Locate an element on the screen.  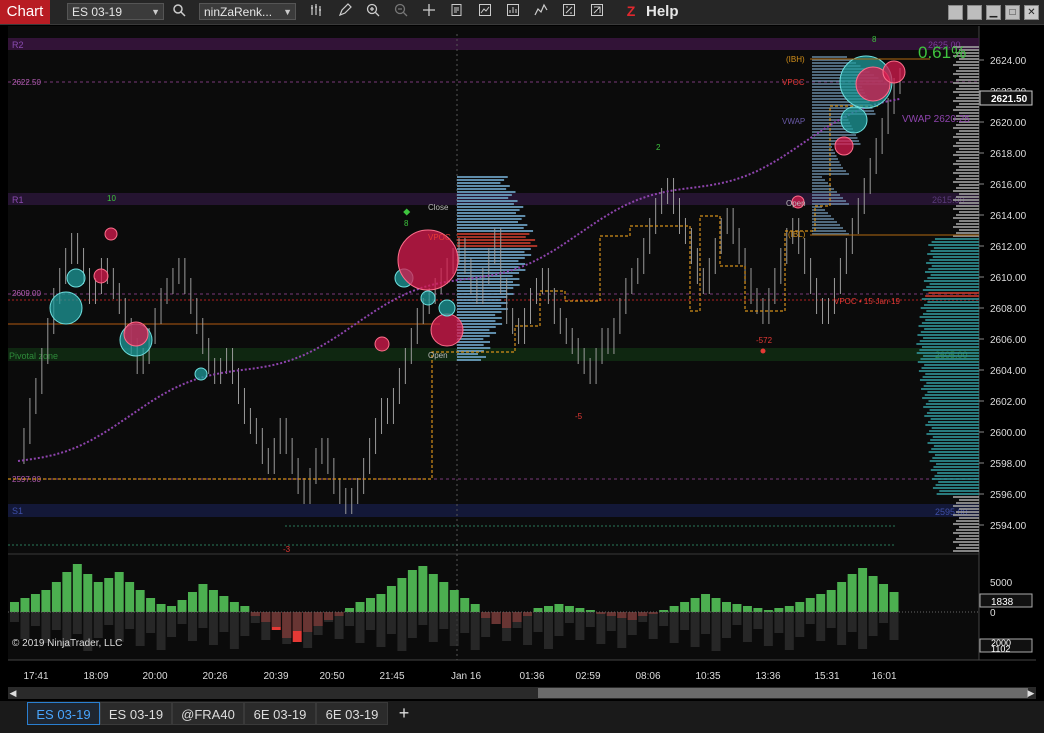
chart-title-tab: Chart is located at coordinates (25, 12).